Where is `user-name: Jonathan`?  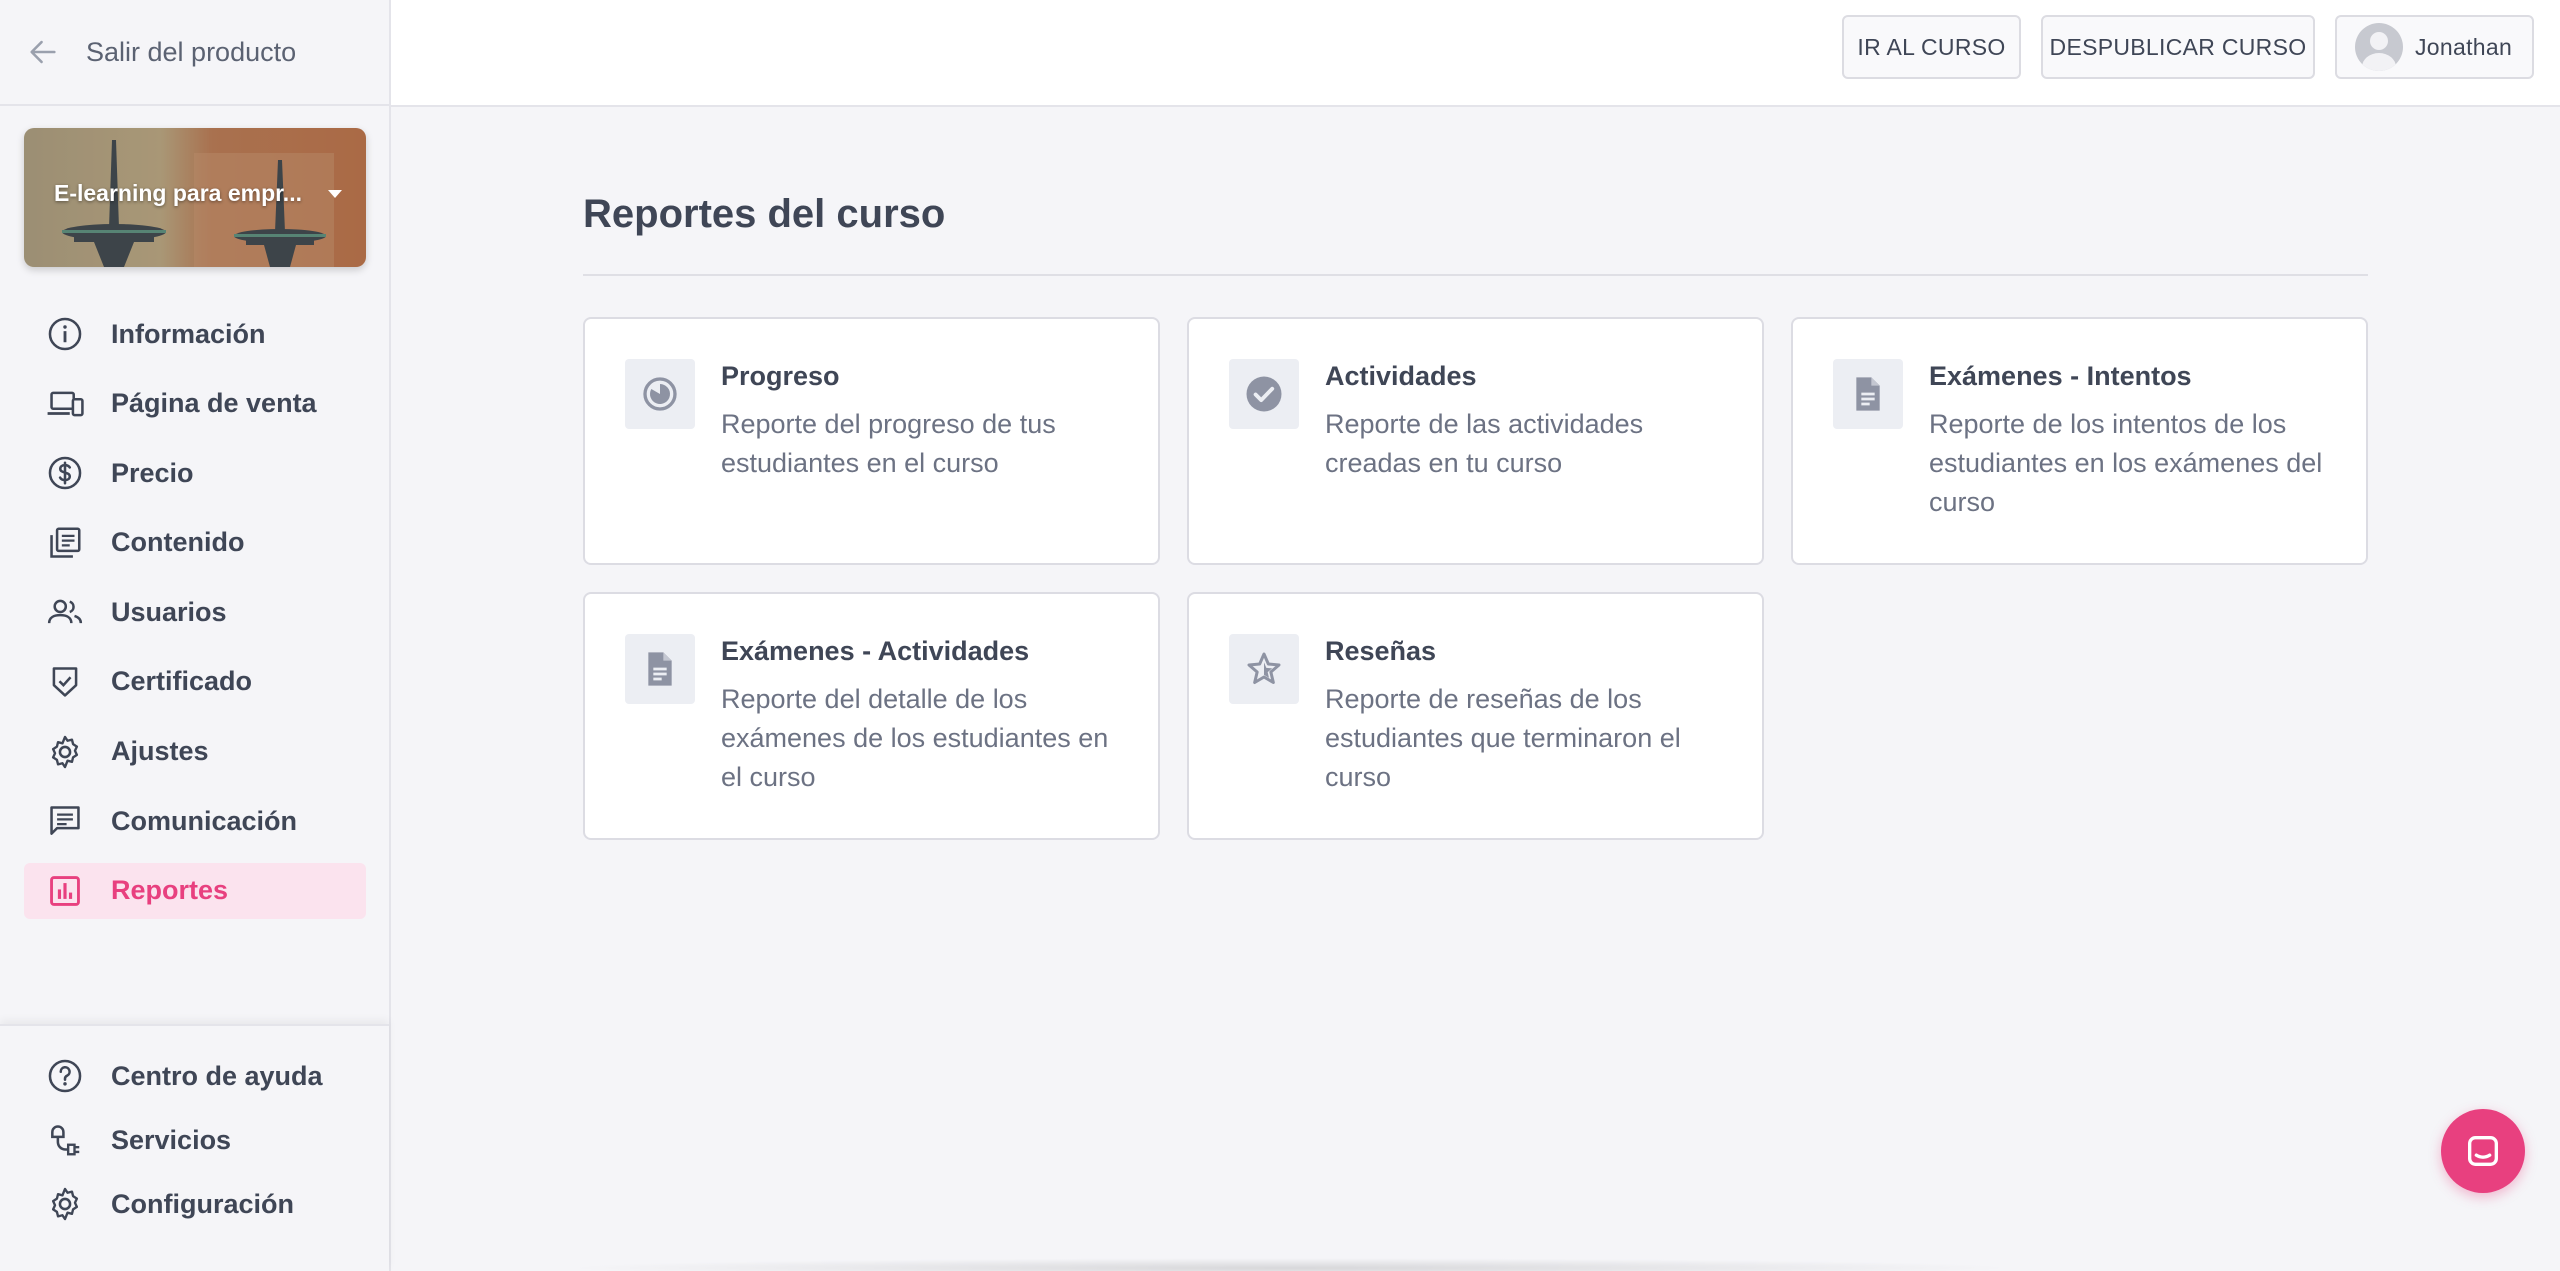 user-name: Jonathan is located at coordinates (2464, 46).